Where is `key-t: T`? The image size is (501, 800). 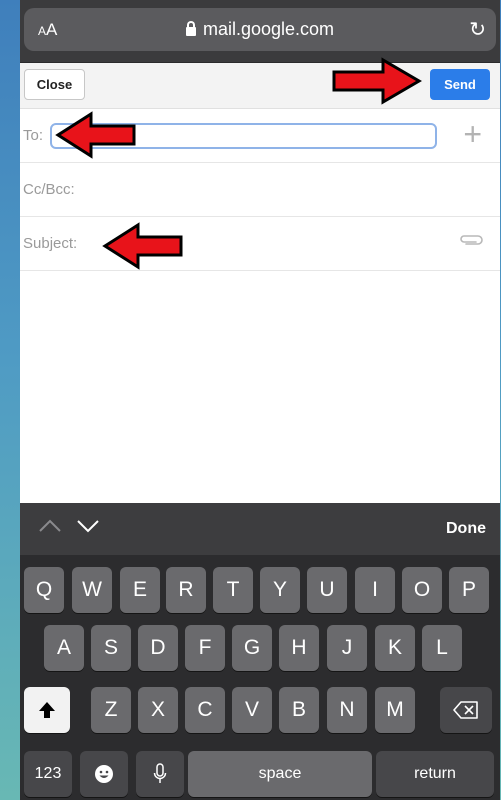
key-t: T is located at coordinates (233, 590).